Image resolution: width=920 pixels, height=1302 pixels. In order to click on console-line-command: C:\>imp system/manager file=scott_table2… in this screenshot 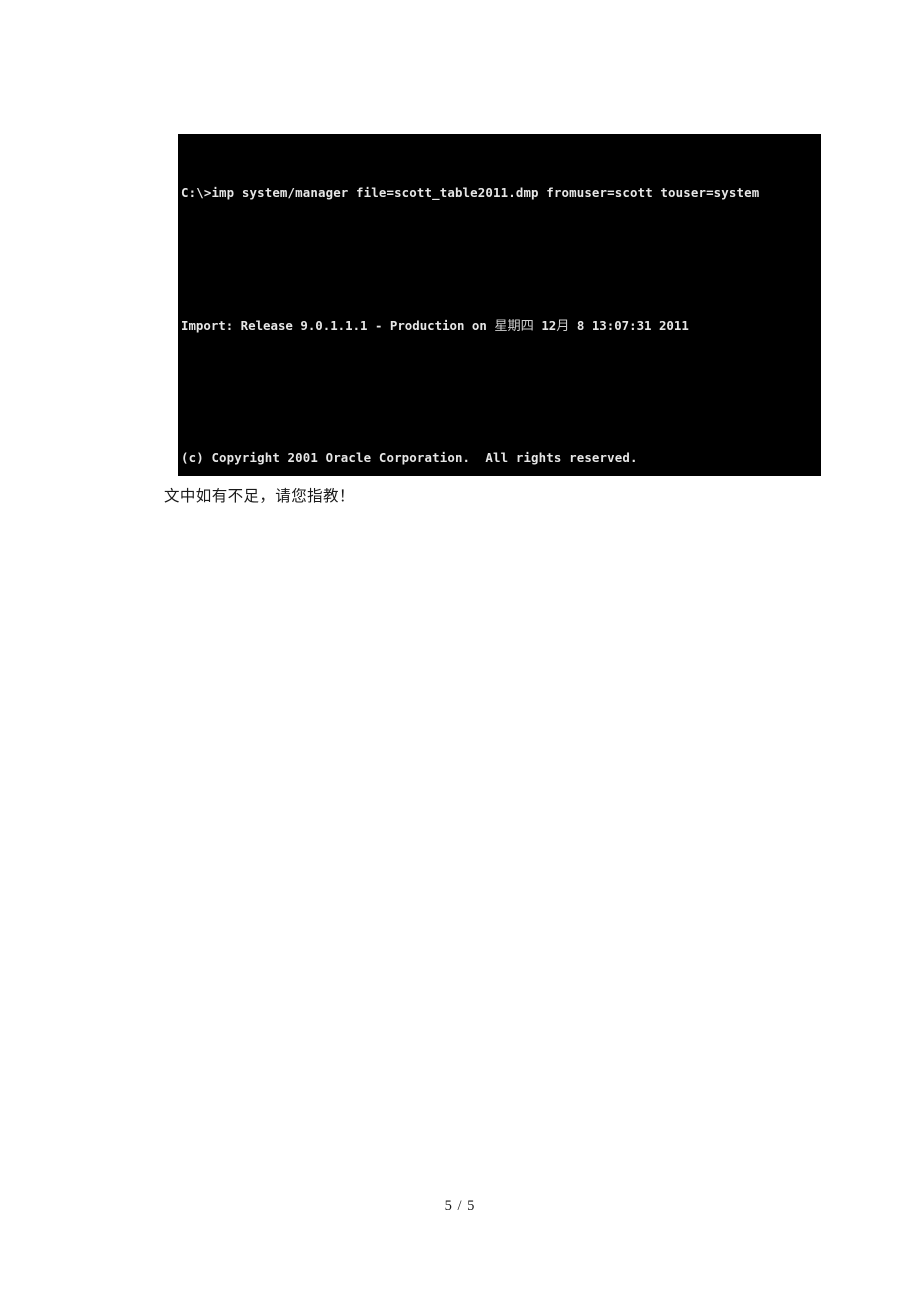, I will do `click(470, 192)`.